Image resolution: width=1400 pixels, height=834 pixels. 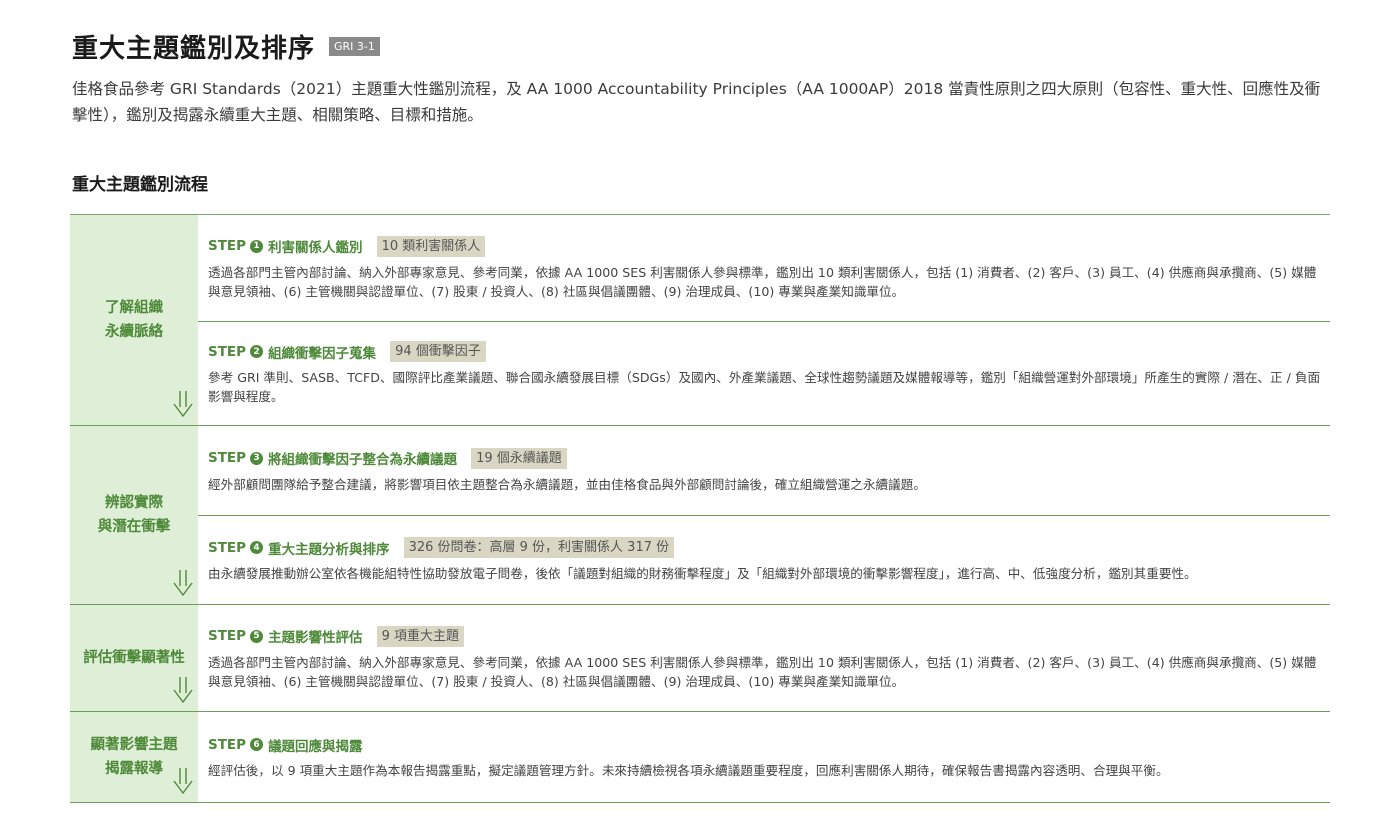 I want to click on phase-label: 顯著影響主題 揭露報導, so click(x=134, y=757).